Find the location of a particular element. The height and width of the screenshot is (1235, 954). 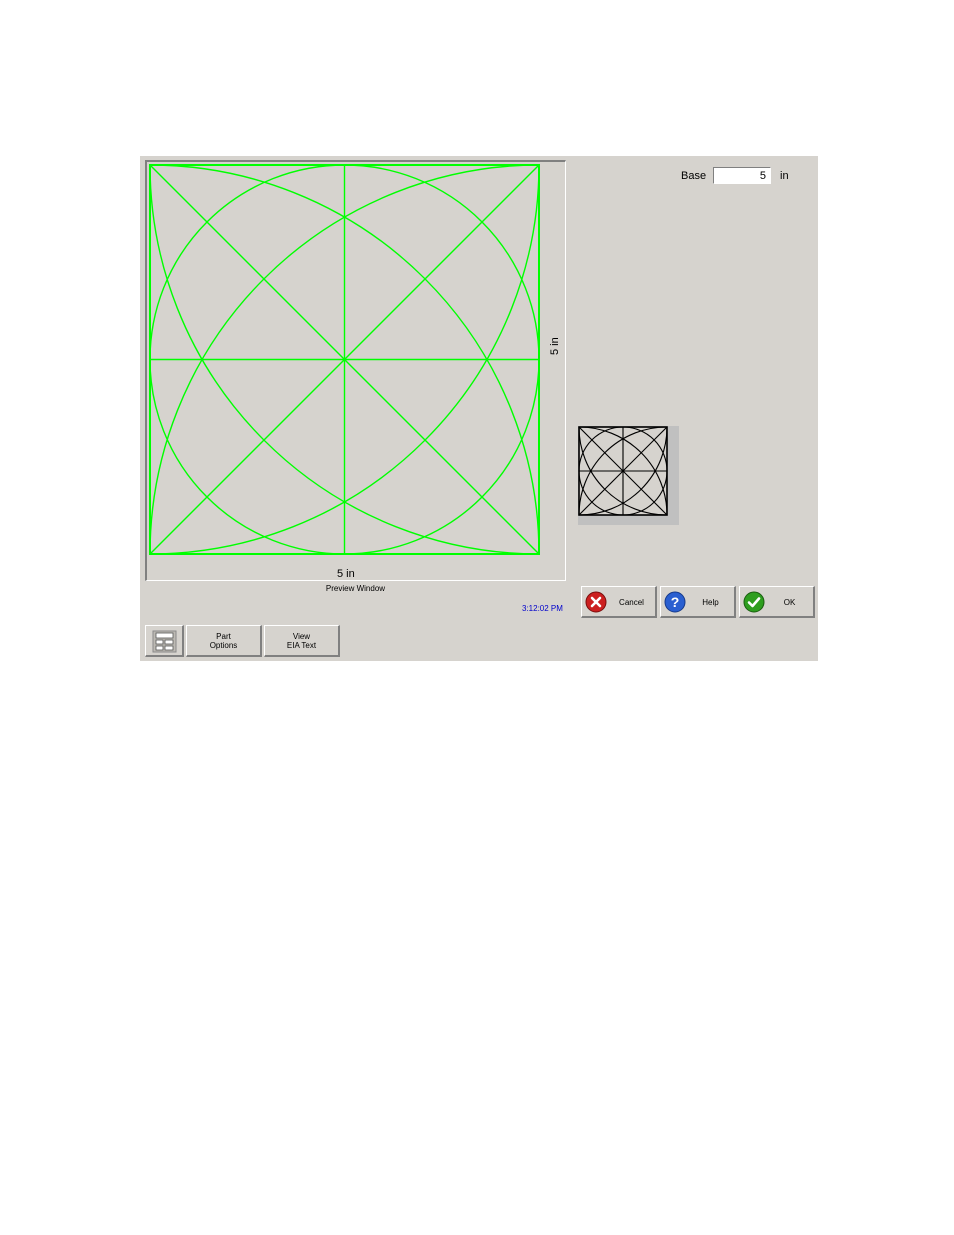

view-eia-text-button: View EIA Text is located at coordinates (302, 641).